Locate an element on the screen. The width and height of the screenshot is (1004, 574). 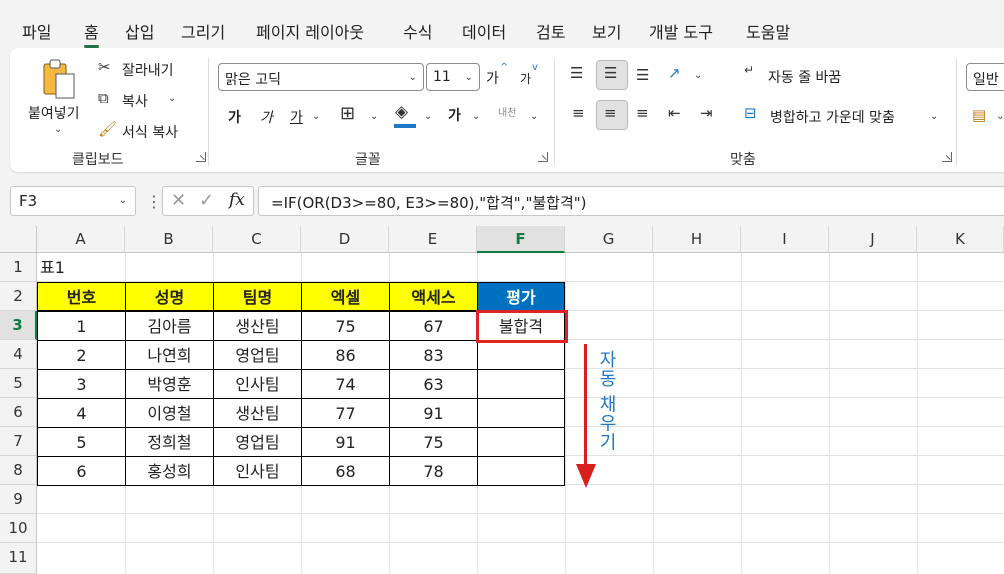
tab-formulas: 수식 is located at coordinates (417, 31).